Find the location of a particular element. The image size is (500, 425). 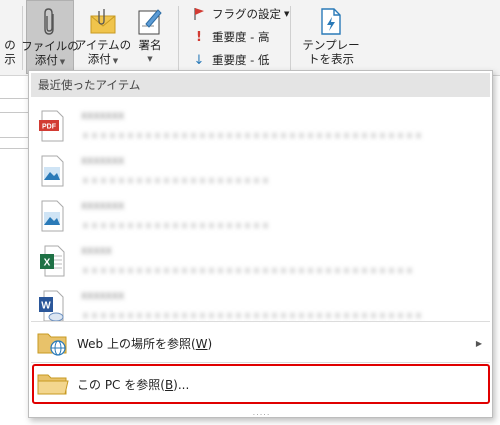

importance-low-button: ↓ 重要度 - 低 is located at coordinates (230, 60).